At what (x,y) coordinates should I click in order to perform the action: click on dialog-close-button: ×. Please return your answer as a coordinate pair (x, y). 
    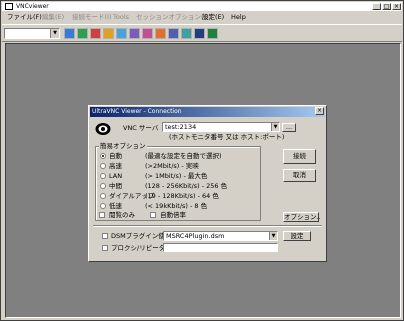
    Looking at the image, I should click on (319, 111).